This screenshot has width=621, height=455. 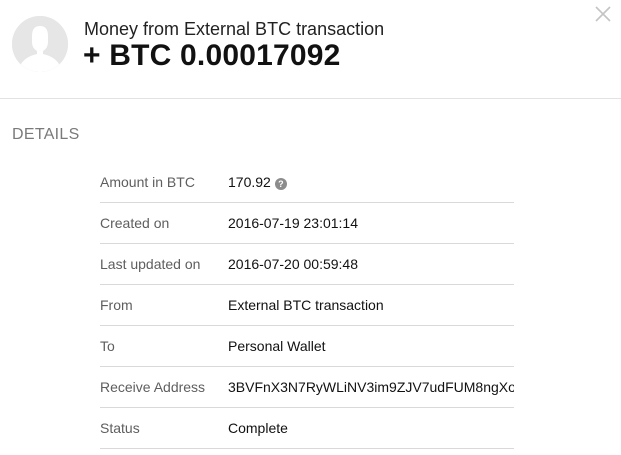 I want to click on amount-value: 170.92, so click(x=249, y=182).